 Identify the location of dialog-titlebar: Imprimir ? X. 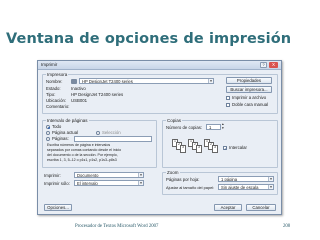
(159, 65).